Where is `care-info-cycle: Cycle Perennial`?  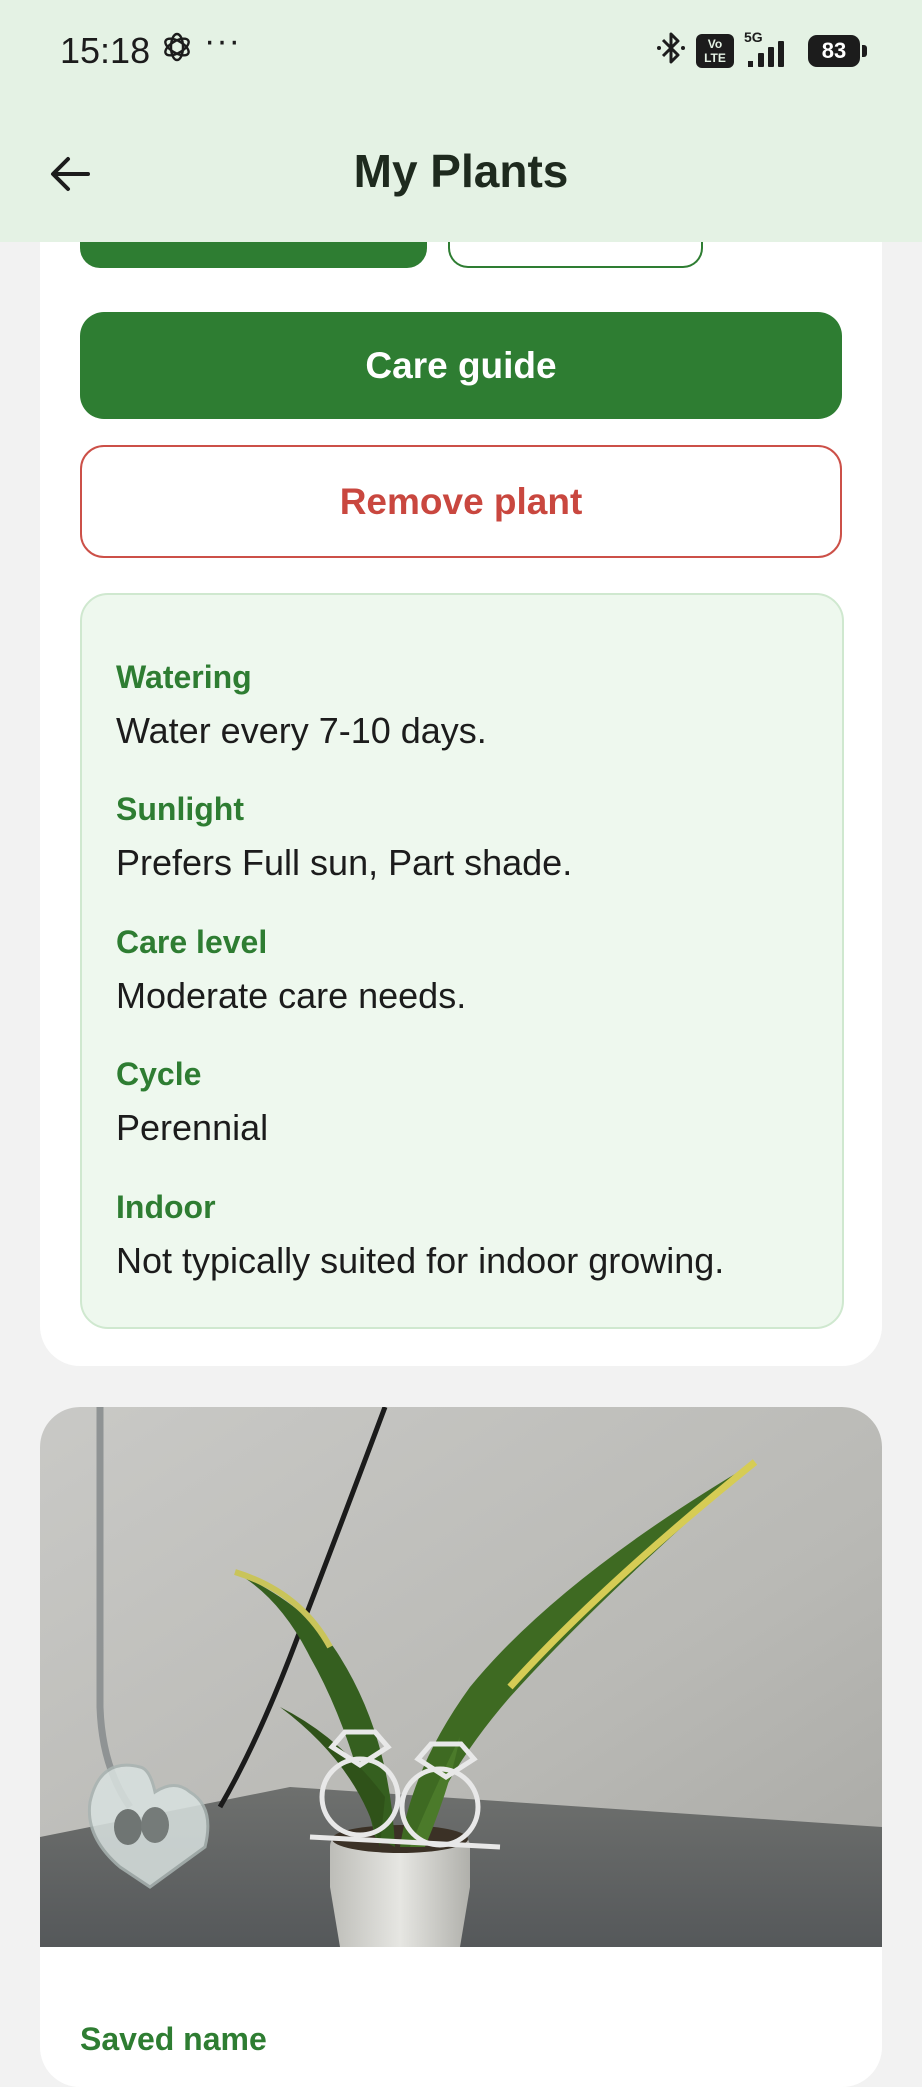
care-info-cycle: Cycle Perennial is located at coordinates (192, 1102).